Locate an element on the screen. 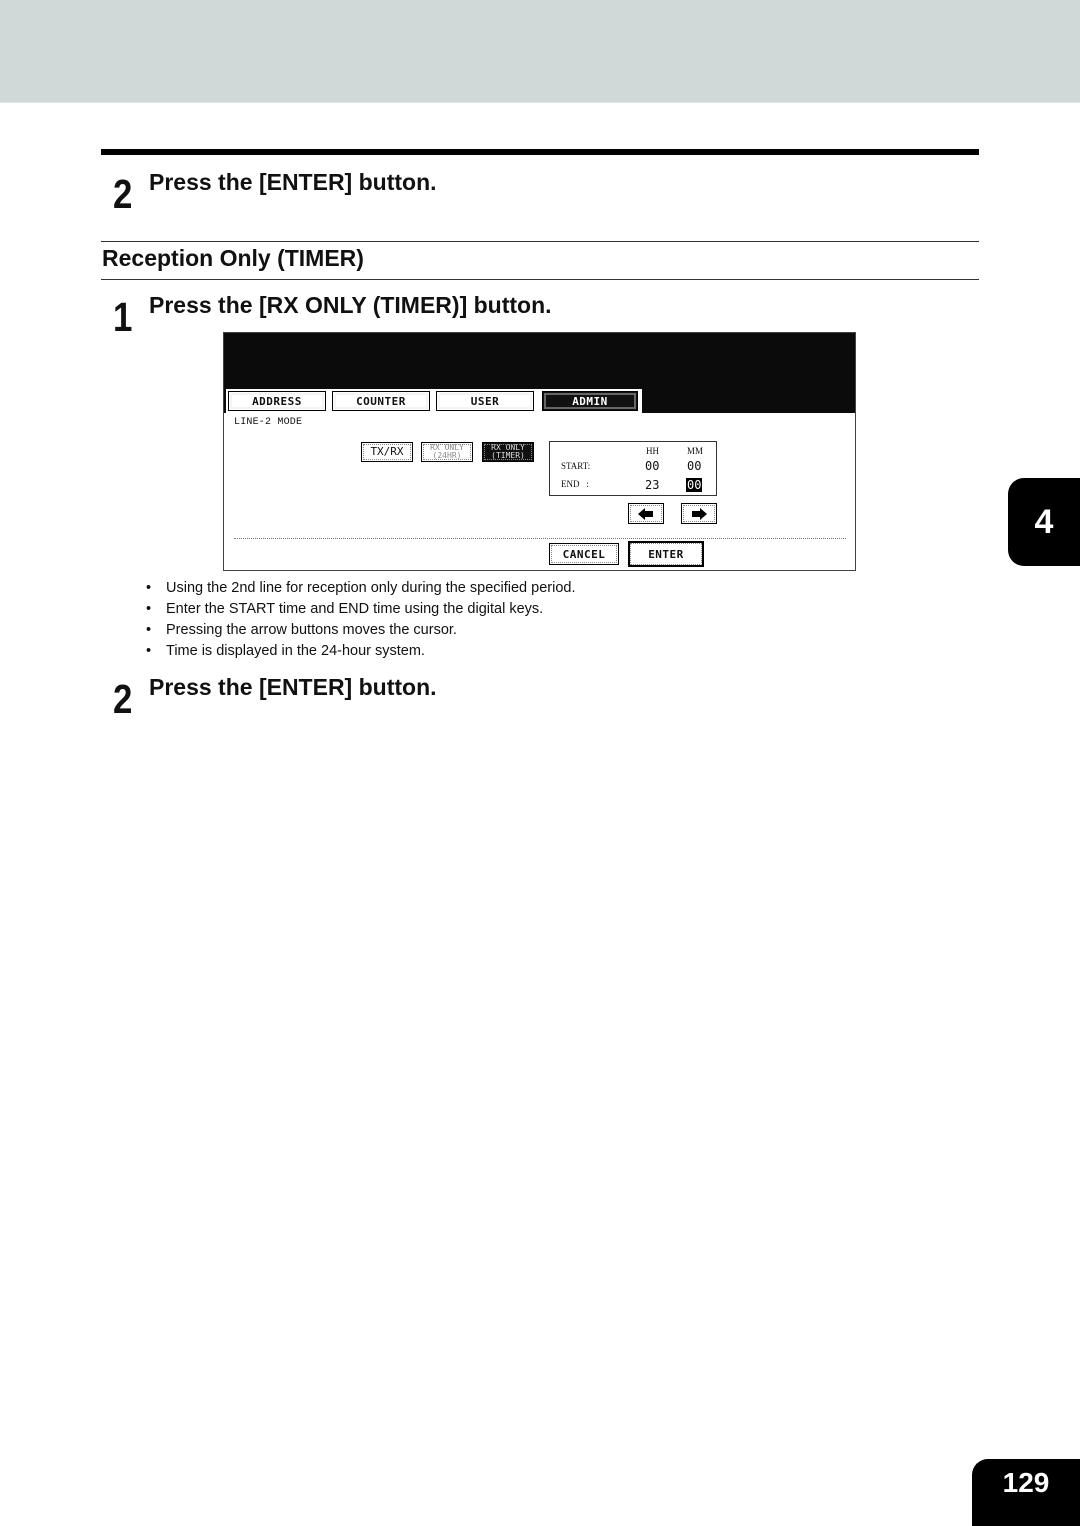 The width and height of the screenshot is (1080, 1526). hh-header: HH is located at coordinates (652, 451).